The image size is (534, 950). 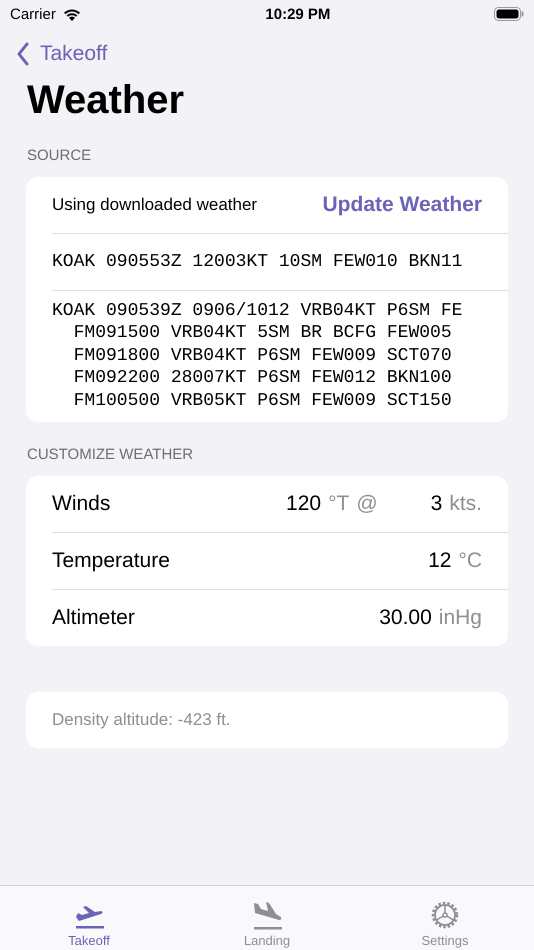 I want to click on battery-icon, so click(x=509, y=14).